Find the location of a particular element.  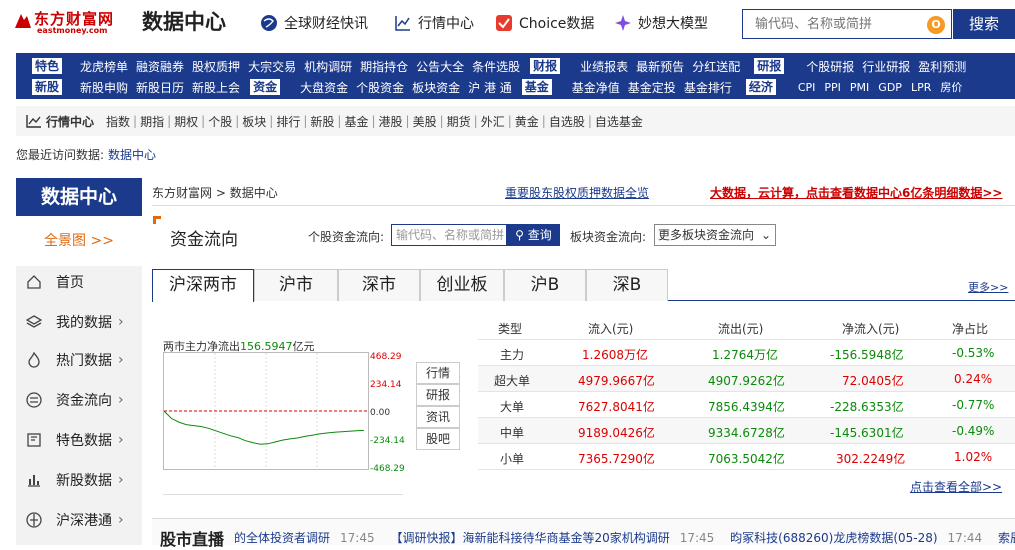

stock-code-input: 输代码、名称或简拼 is located at coordinates (449, 235).